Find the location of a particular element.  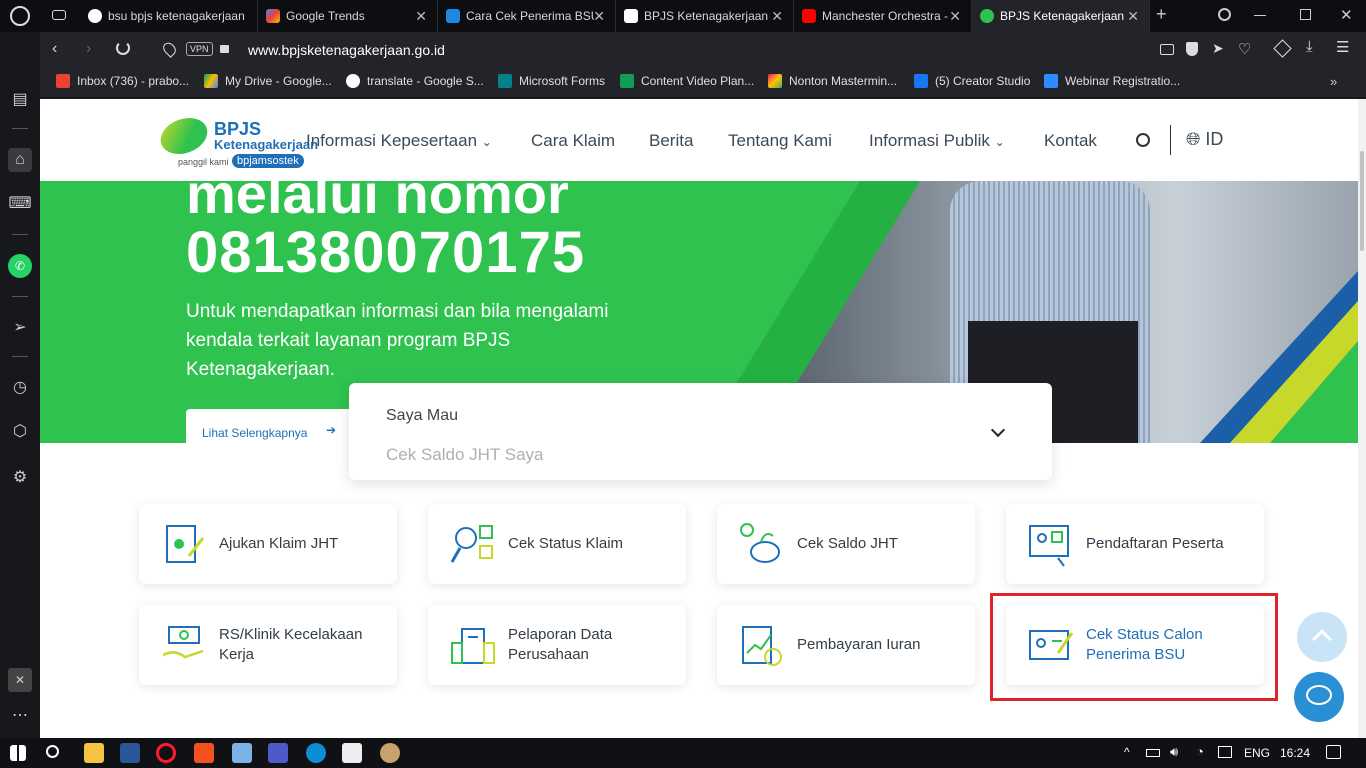

battery-icon is located at coordinates (1153, 753).